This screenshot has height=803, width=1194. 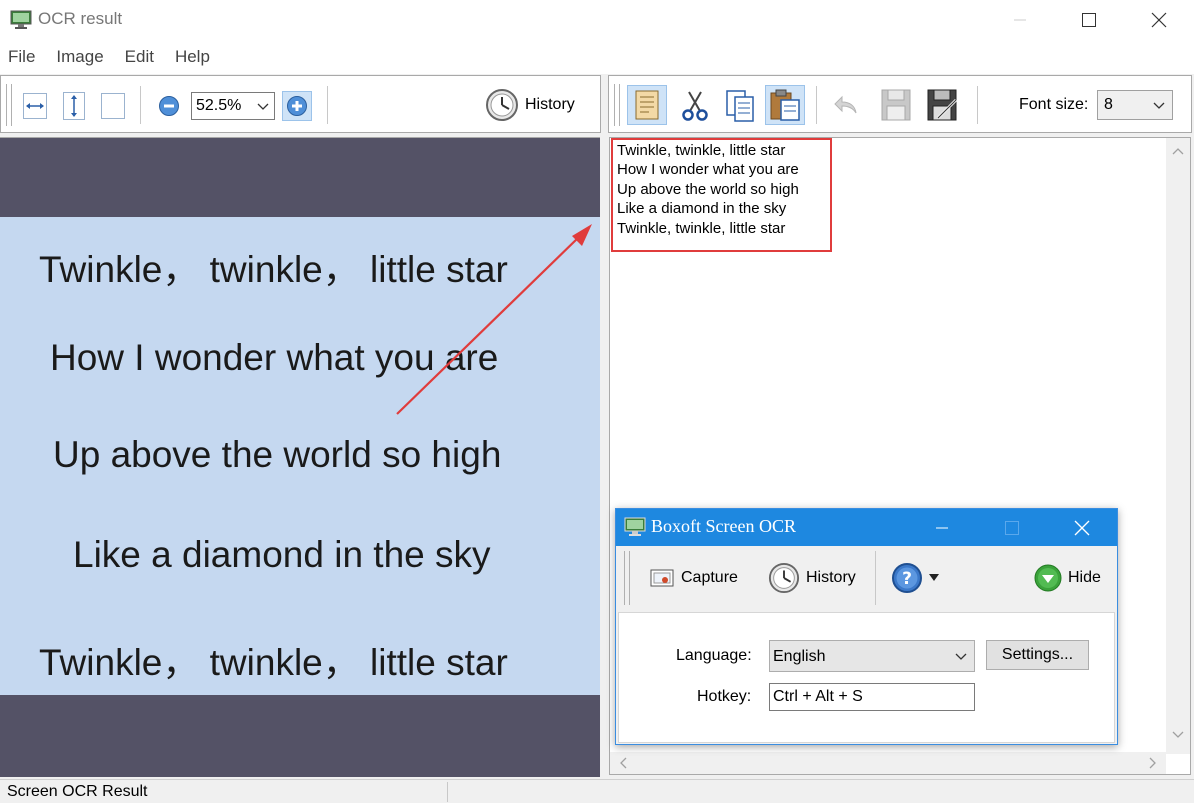 I want to click on save-as-icon, so click(x=942, y=105).